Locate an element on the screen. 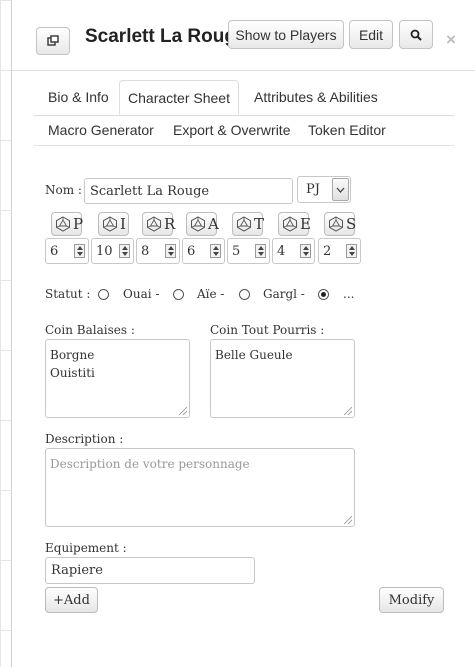 This screenshot has width=475, height=667. stat-number-input: 5 is located at coordinates (248, 251).